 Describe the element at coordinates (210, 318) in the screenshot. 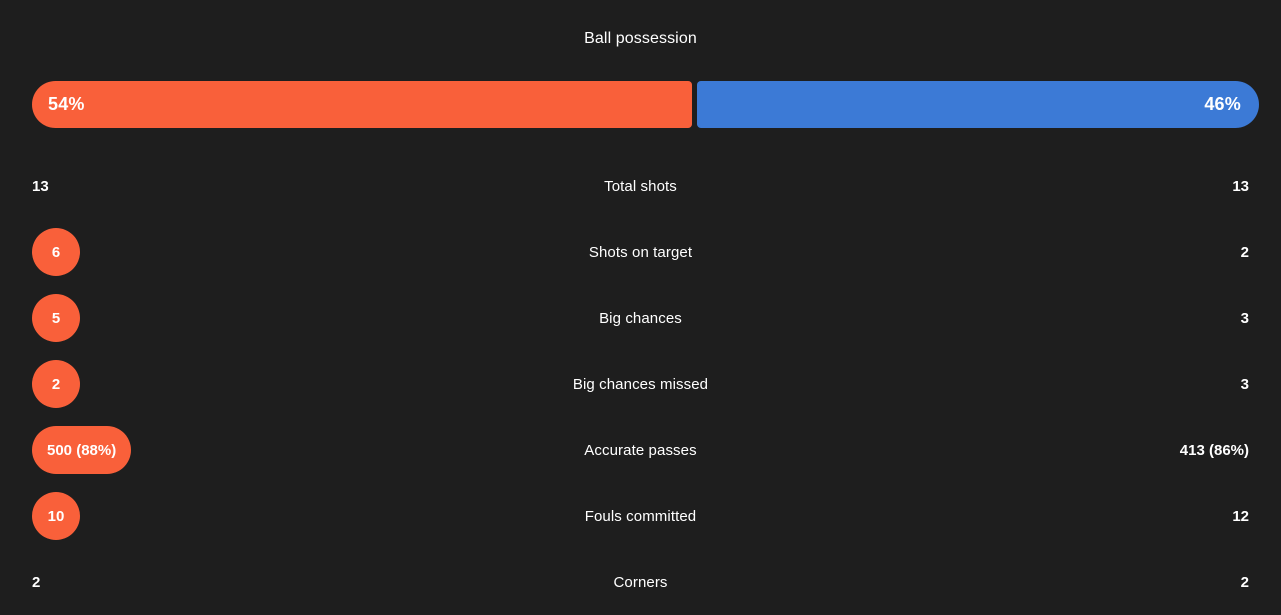

I see `stat-value-home: 5` at that location.